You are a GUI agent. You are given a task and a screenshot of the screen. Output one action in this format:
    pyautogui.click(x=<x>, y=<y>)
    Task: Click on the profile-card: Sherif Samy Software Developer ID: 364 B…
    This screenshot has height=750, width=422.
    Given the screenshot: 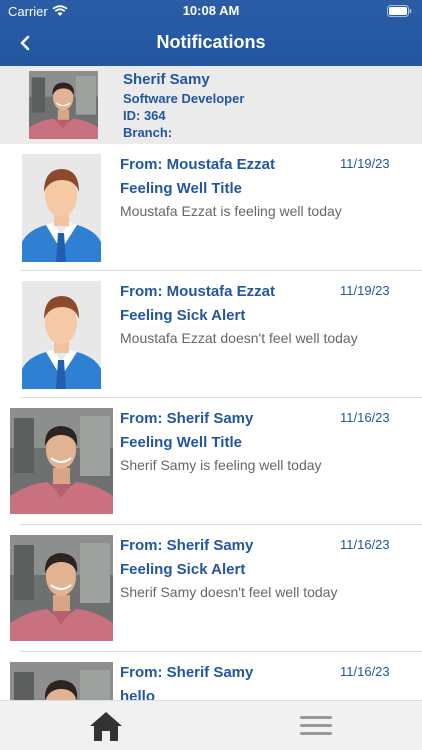 What is the action you would take?
    pyautogui.click(x=211, y=105)
    